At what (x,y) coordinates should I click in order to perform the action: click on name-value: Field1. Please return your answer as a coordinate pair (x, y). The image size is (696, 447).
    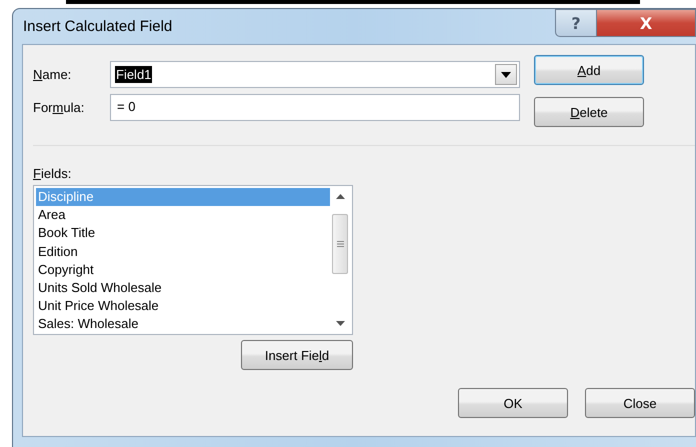
    Looking at the image, I should click on (133, 74).